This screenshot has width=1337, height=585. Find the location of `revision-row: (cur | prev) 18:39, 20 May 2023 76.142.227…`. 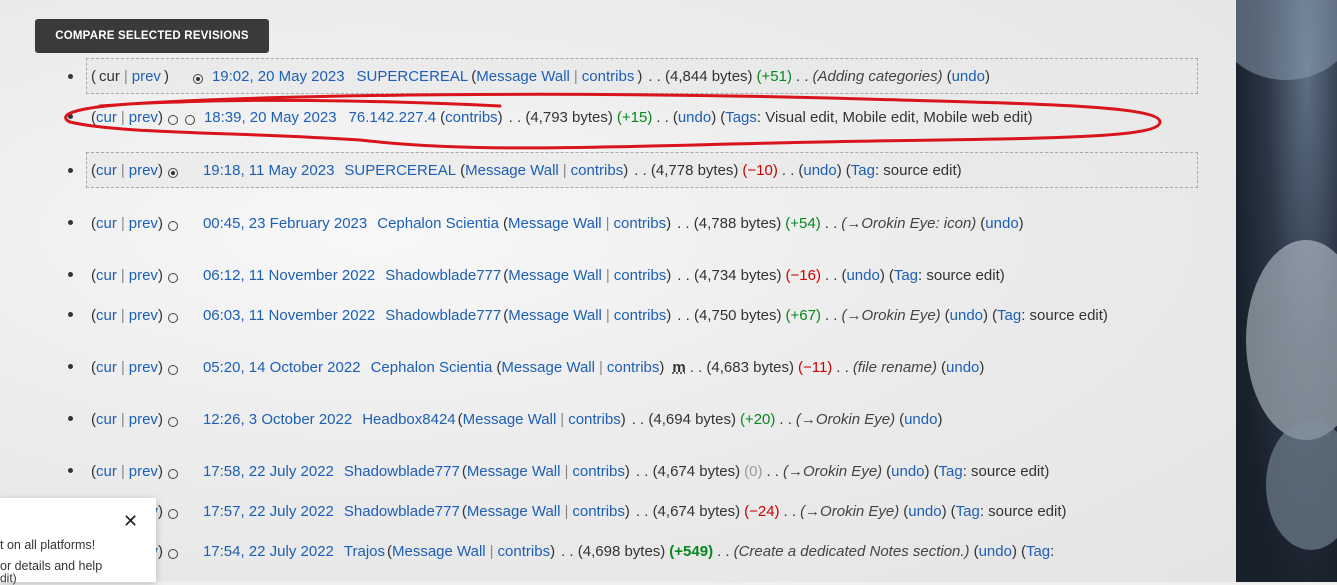

revision-row: (cur | prev) 18:39, 20 May 2023 76.142.227… is located at coordinates (702, 117).